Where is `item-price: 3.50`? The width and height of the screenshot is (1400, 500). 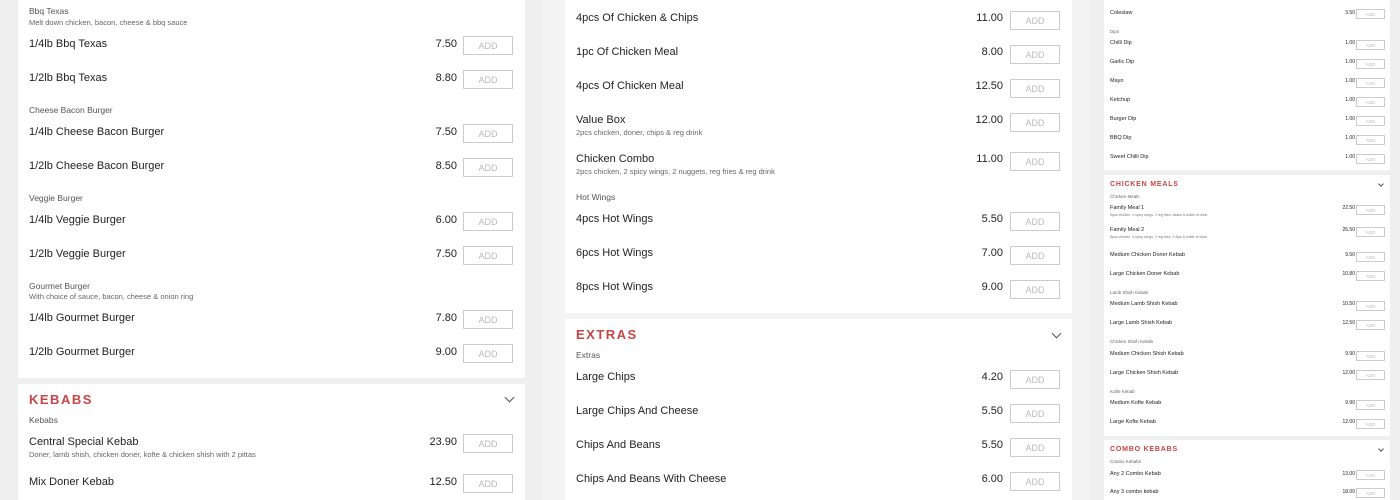
item-price: 3.50 is located at coordinates (1350, 13).